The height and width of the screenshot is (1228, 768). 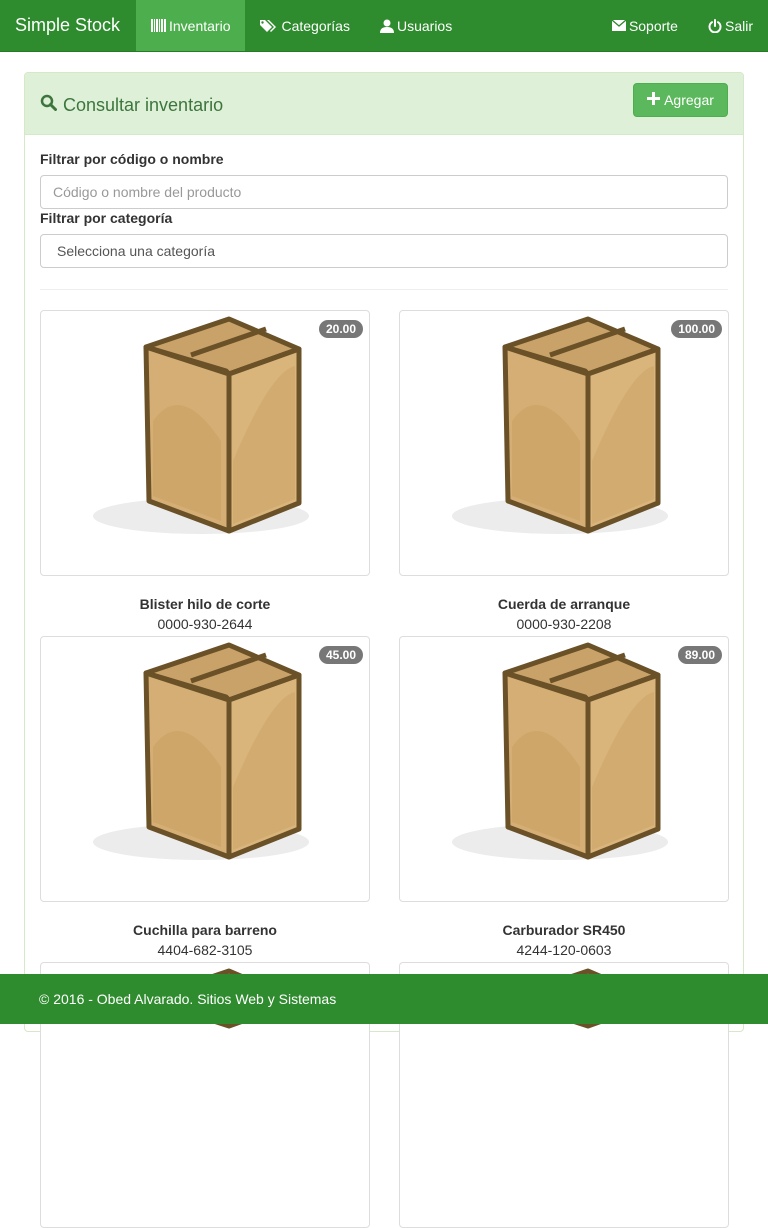 What do you see at coordinates (269, 26) in the screenshot?
I see `tags-icon` at bounding box center [269, 26].